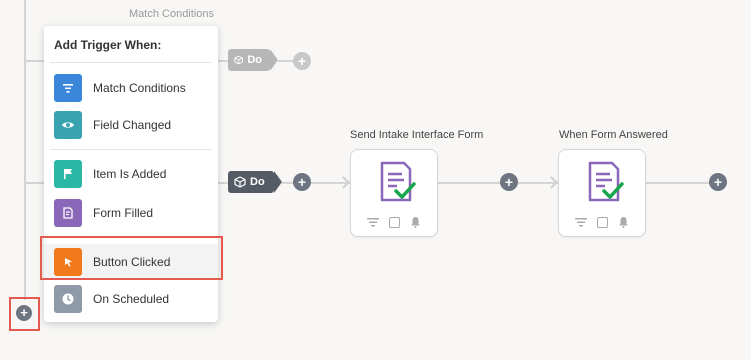 The image size is (751, 360). I want to click on flag-icon, so click(68, 174).